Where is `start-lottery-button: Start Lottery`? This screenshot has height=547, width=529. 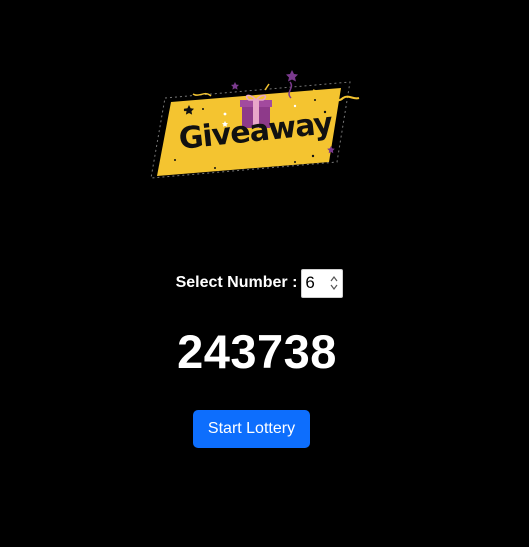 start-lottery-button: Start Lottery is located at coordinates (251, 429).